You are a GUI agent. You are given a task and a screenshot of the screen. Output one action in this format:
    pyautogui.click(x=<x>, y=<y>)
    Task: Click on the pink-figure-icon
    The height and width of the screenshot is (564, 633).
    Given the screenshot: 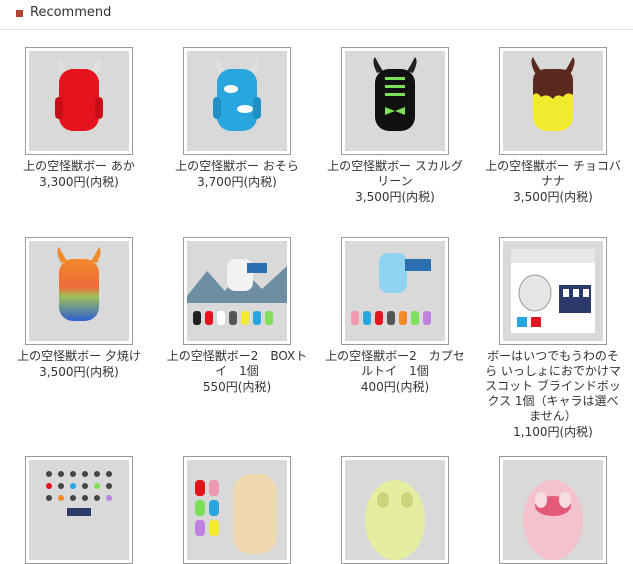 What is the action you would take?
    pyautogui.click(x=553, y=520)
    